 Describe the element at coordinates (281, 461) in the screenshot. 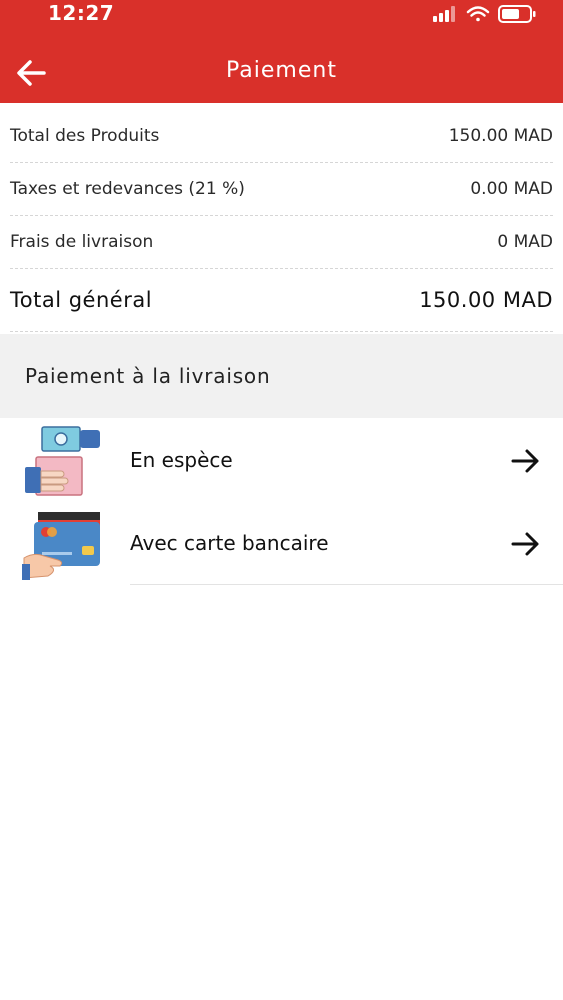

I see `option-cash: En espèce` at that location.